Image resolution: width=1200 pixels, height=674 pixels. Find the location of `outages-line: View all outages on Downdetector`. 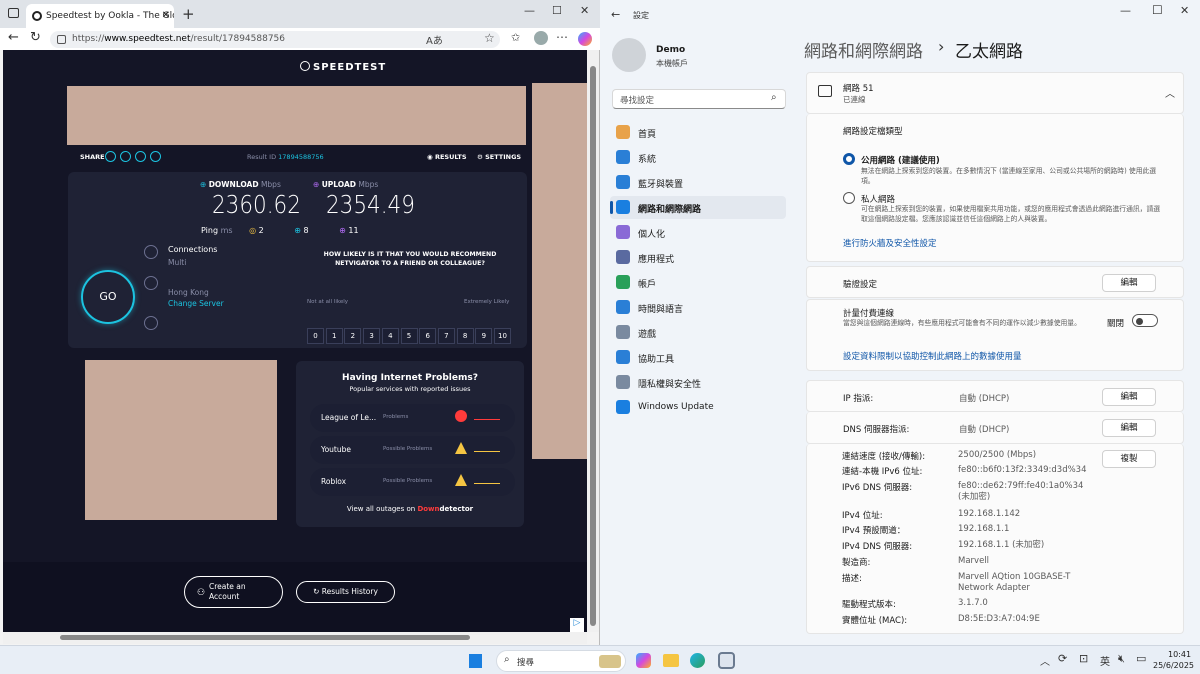

outages-line: View all outages on Downdetector is located at coordinates (410, 509).